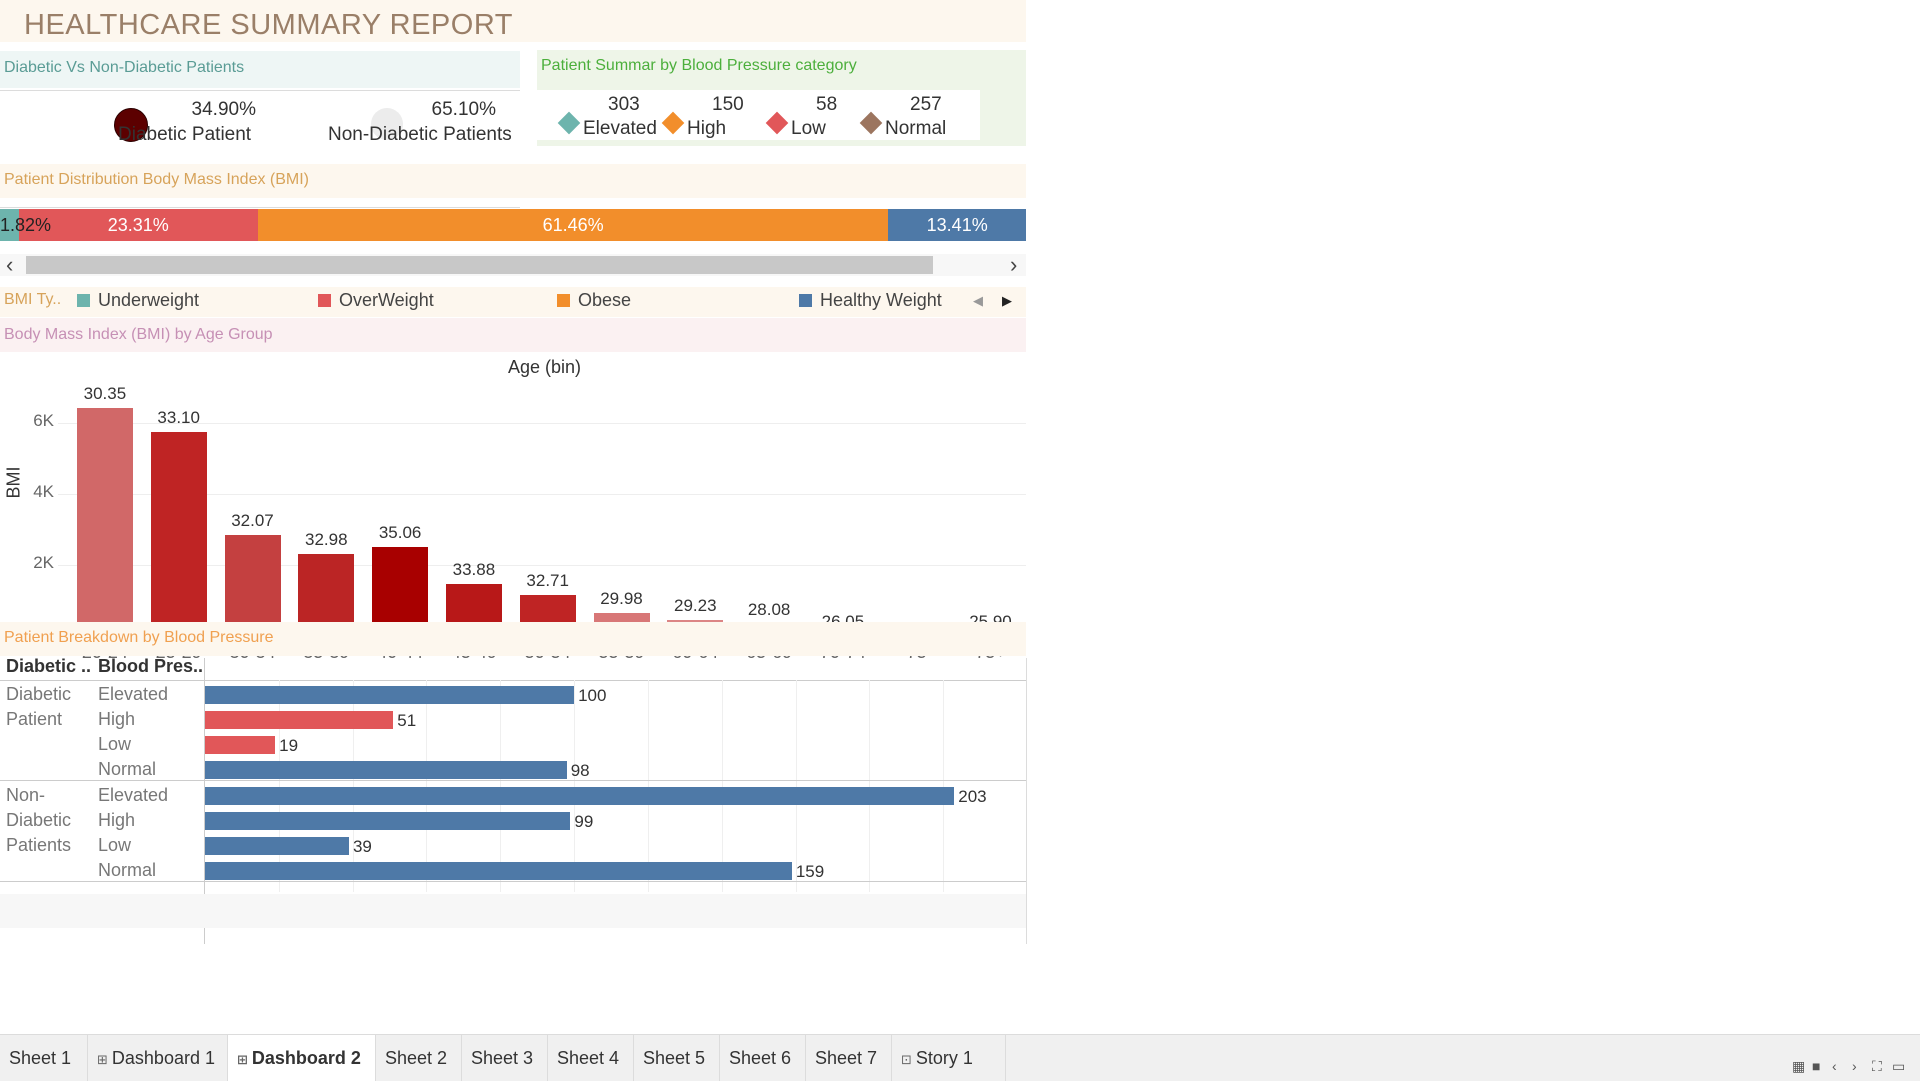 The height and width of the screenshot is (1083, 1920). What do you see at coordinates (695, 605) in the screenshot?
I see `bar-value-label: 29.23` at bounding box center [695, 605].